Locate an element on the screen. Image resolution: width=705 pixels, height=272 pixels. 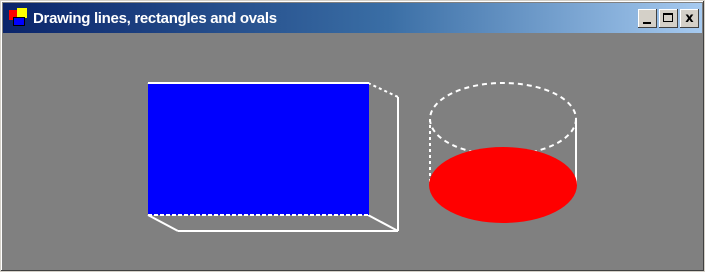
cylinder-shape is located at coordinates (503, 152).